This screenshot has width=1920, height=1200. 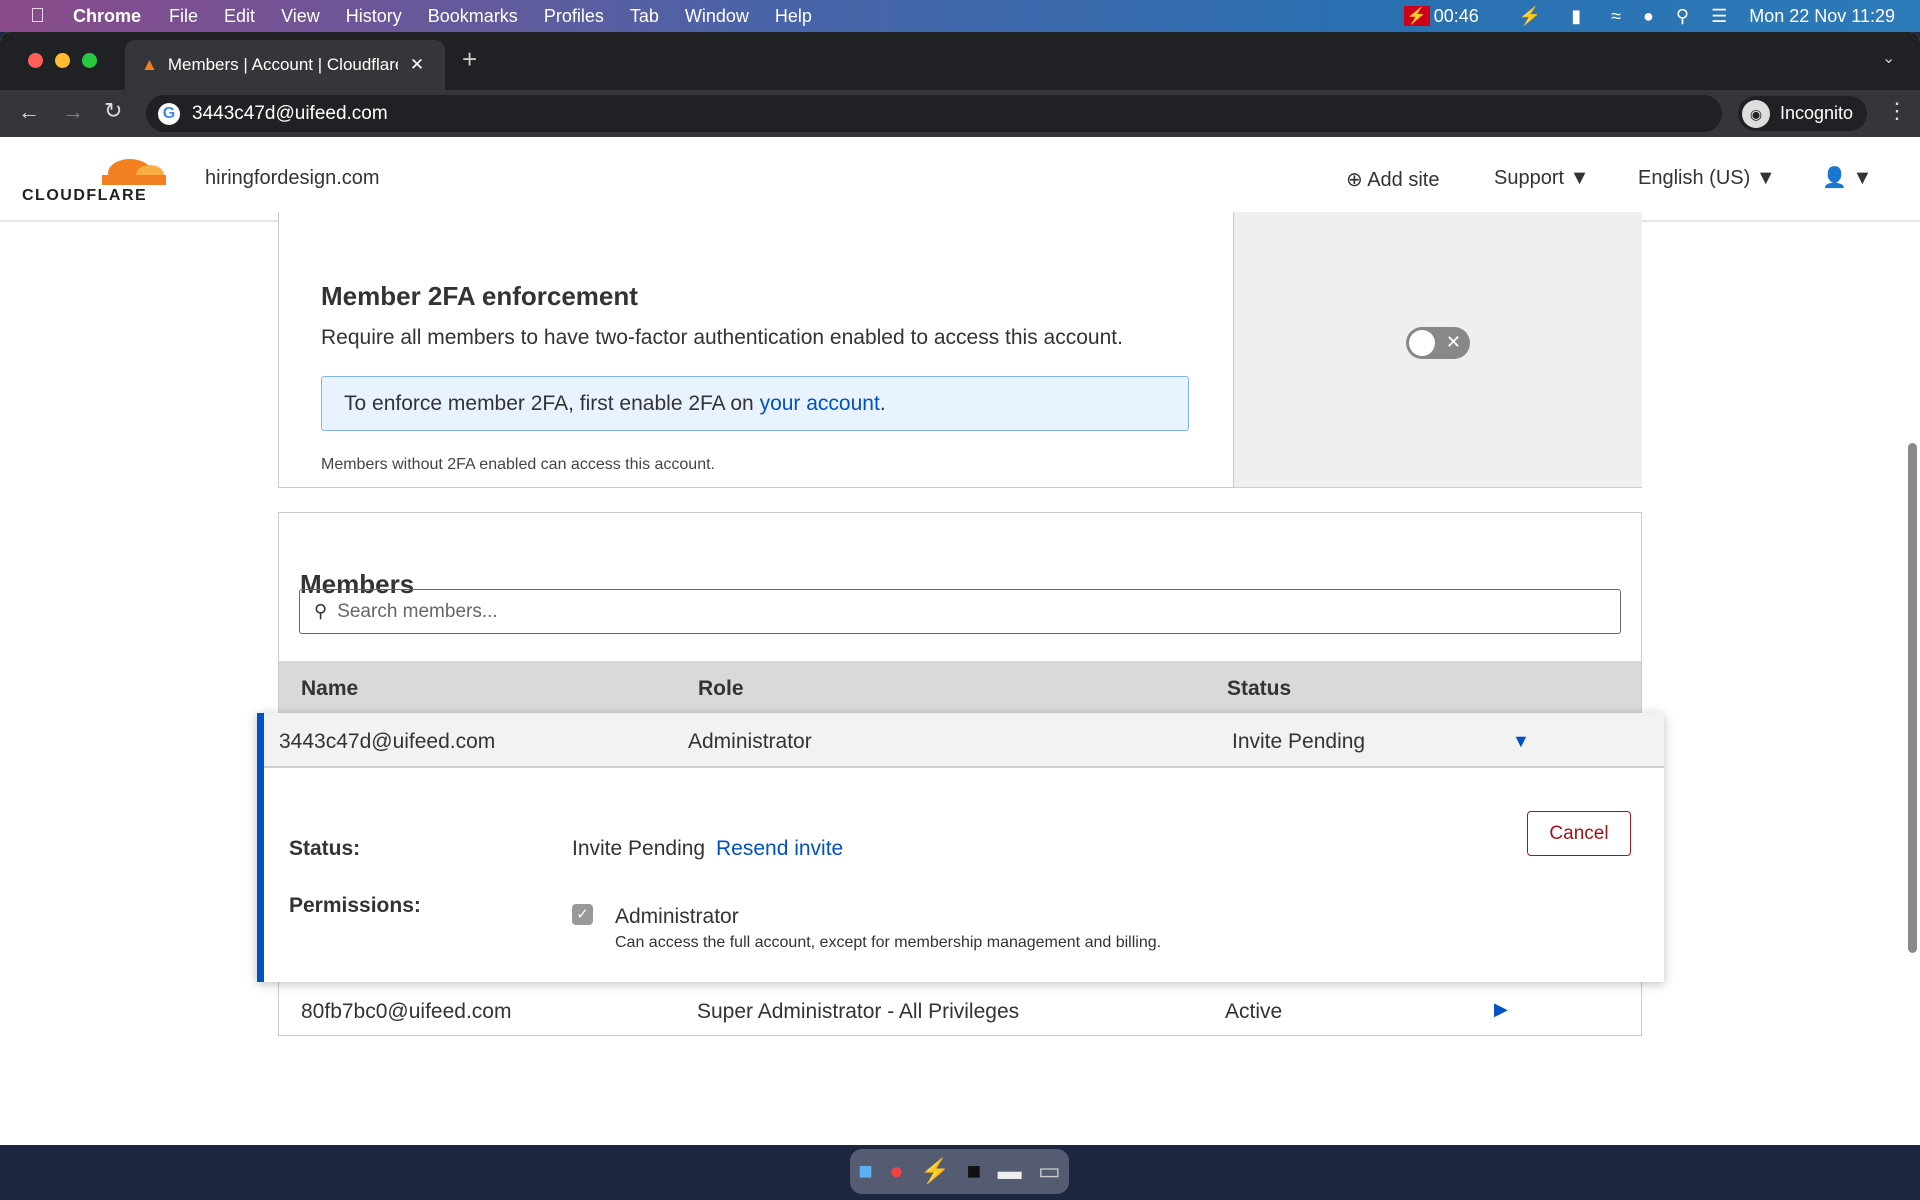 I want to click on menu-file: File, so click(x=183, y=16).